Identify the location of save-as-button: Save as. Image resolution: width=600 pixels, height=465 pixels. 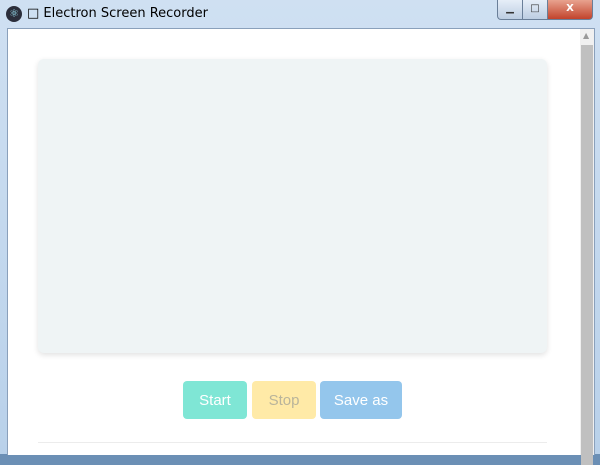
(361, 400).